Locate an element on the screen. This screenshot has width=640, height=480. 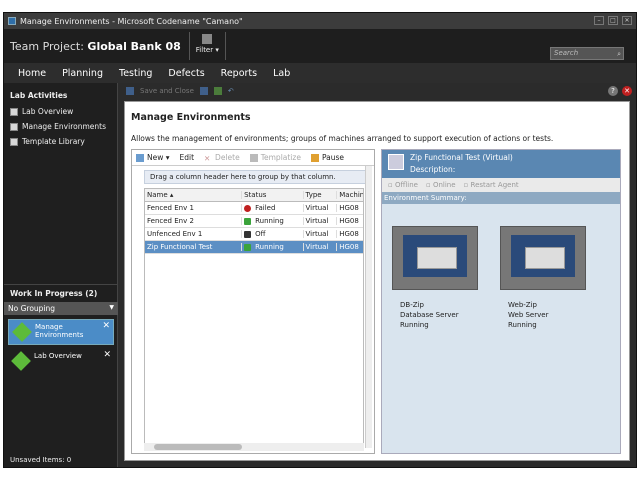
delete-button: ✕ Delete is located at coordinates (222, 158).